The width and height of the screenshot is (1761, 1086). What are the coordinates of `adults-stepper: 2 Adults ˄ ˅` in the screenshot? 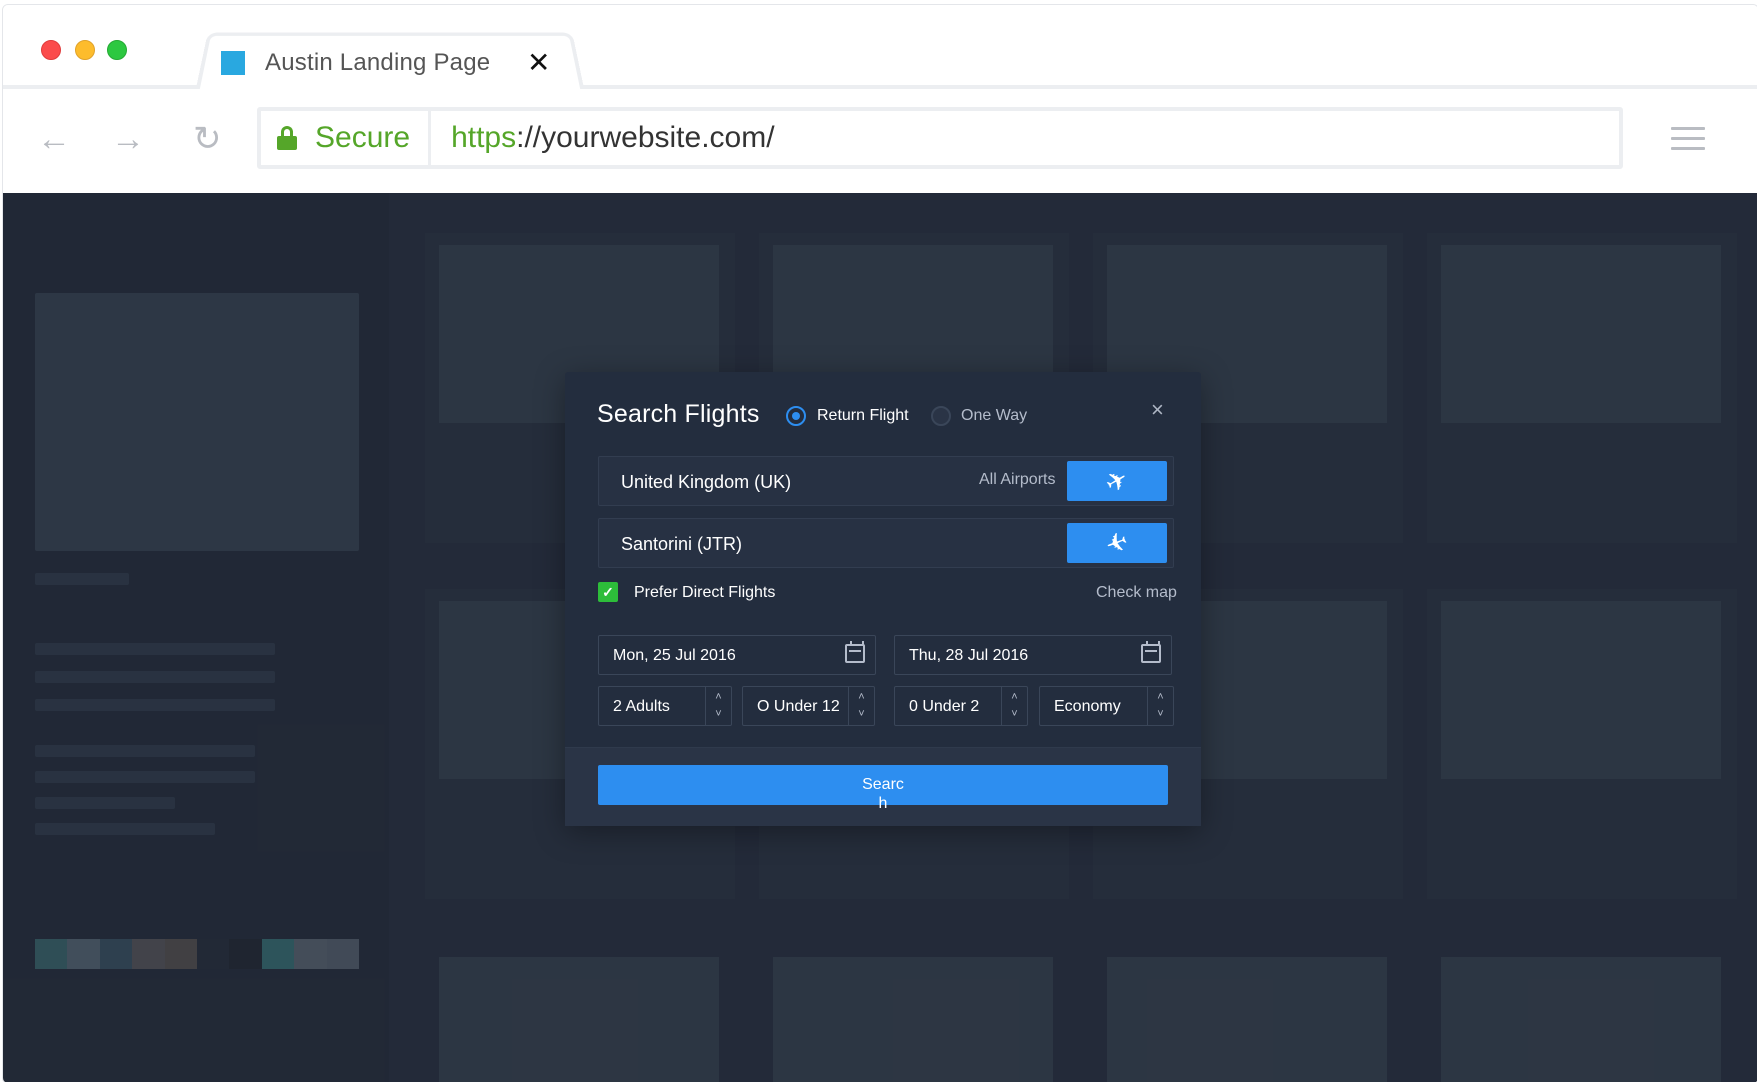 It's located at (665, 706).